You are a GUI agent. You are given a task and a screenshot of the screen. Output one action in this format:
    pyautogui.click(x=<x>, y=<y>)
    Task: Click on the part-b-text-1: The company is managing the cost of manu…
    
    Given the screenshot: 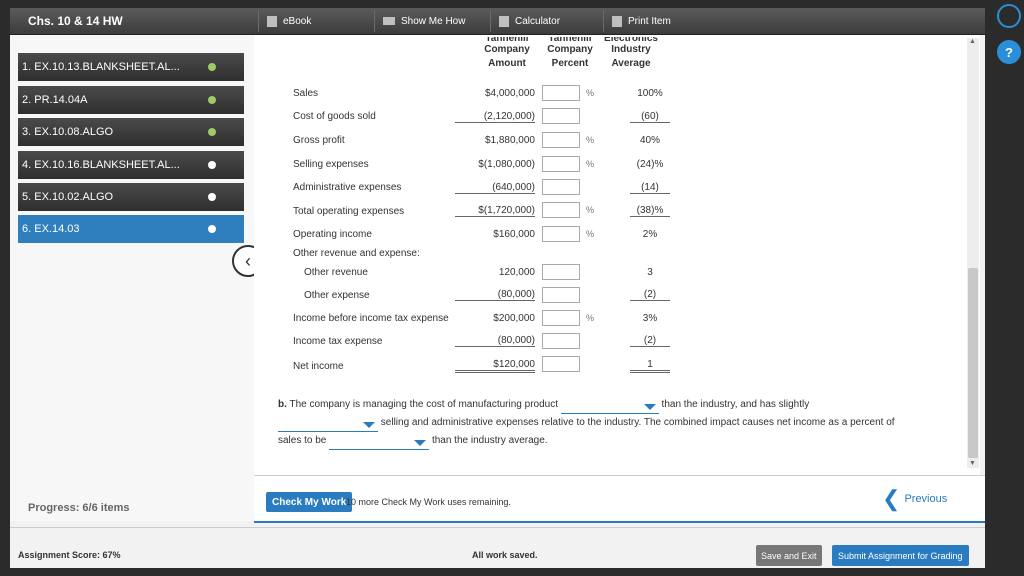 What is the action you would take?
    pyautogui.click(x=423, y=404)
    